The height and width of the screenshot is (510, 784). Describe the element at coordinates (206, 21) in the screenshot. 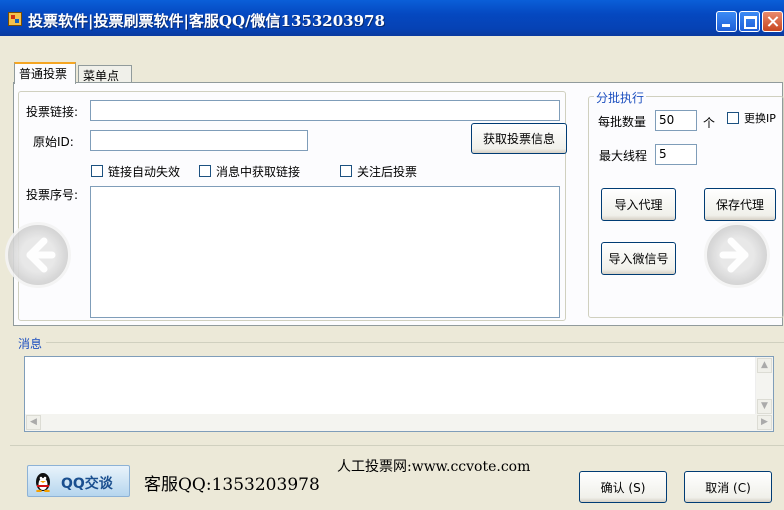

I see `window-title: 投票软件|投票刷票软件|客服QQ/微信1353203978` at that location.